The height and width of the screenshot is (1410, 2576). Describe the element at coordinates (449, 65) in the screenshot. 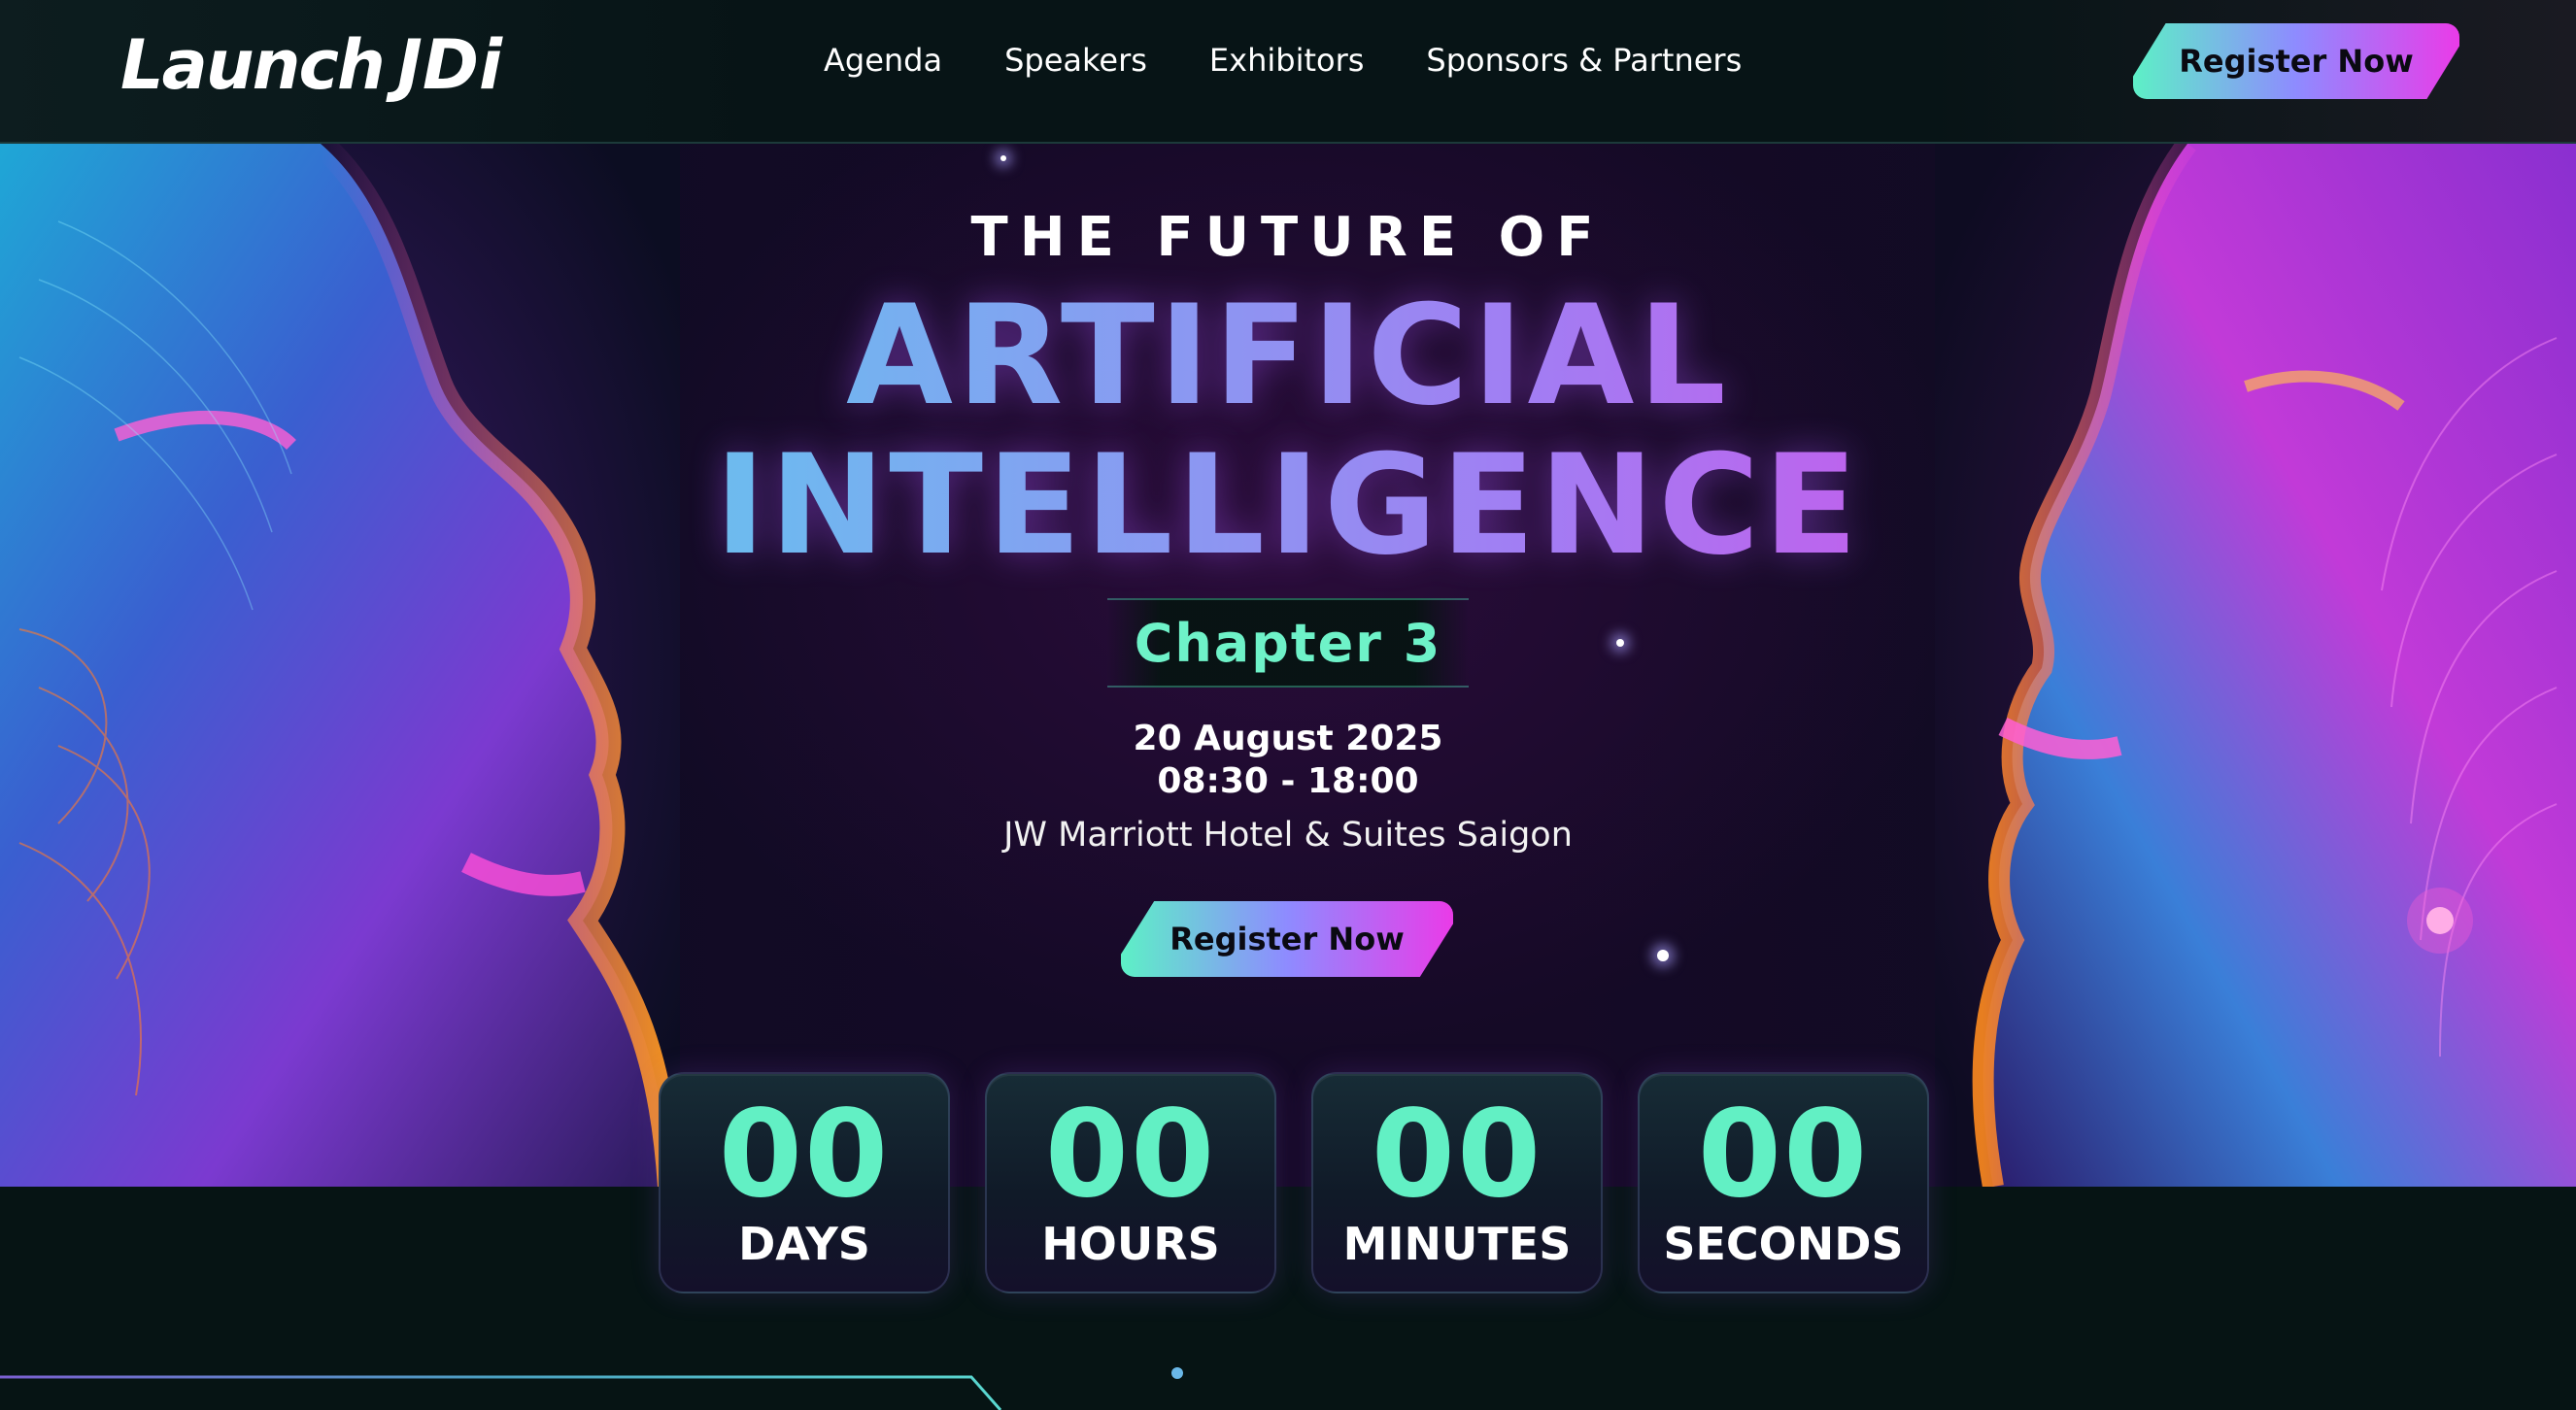

I see `logo-mark: JDi` at that location.